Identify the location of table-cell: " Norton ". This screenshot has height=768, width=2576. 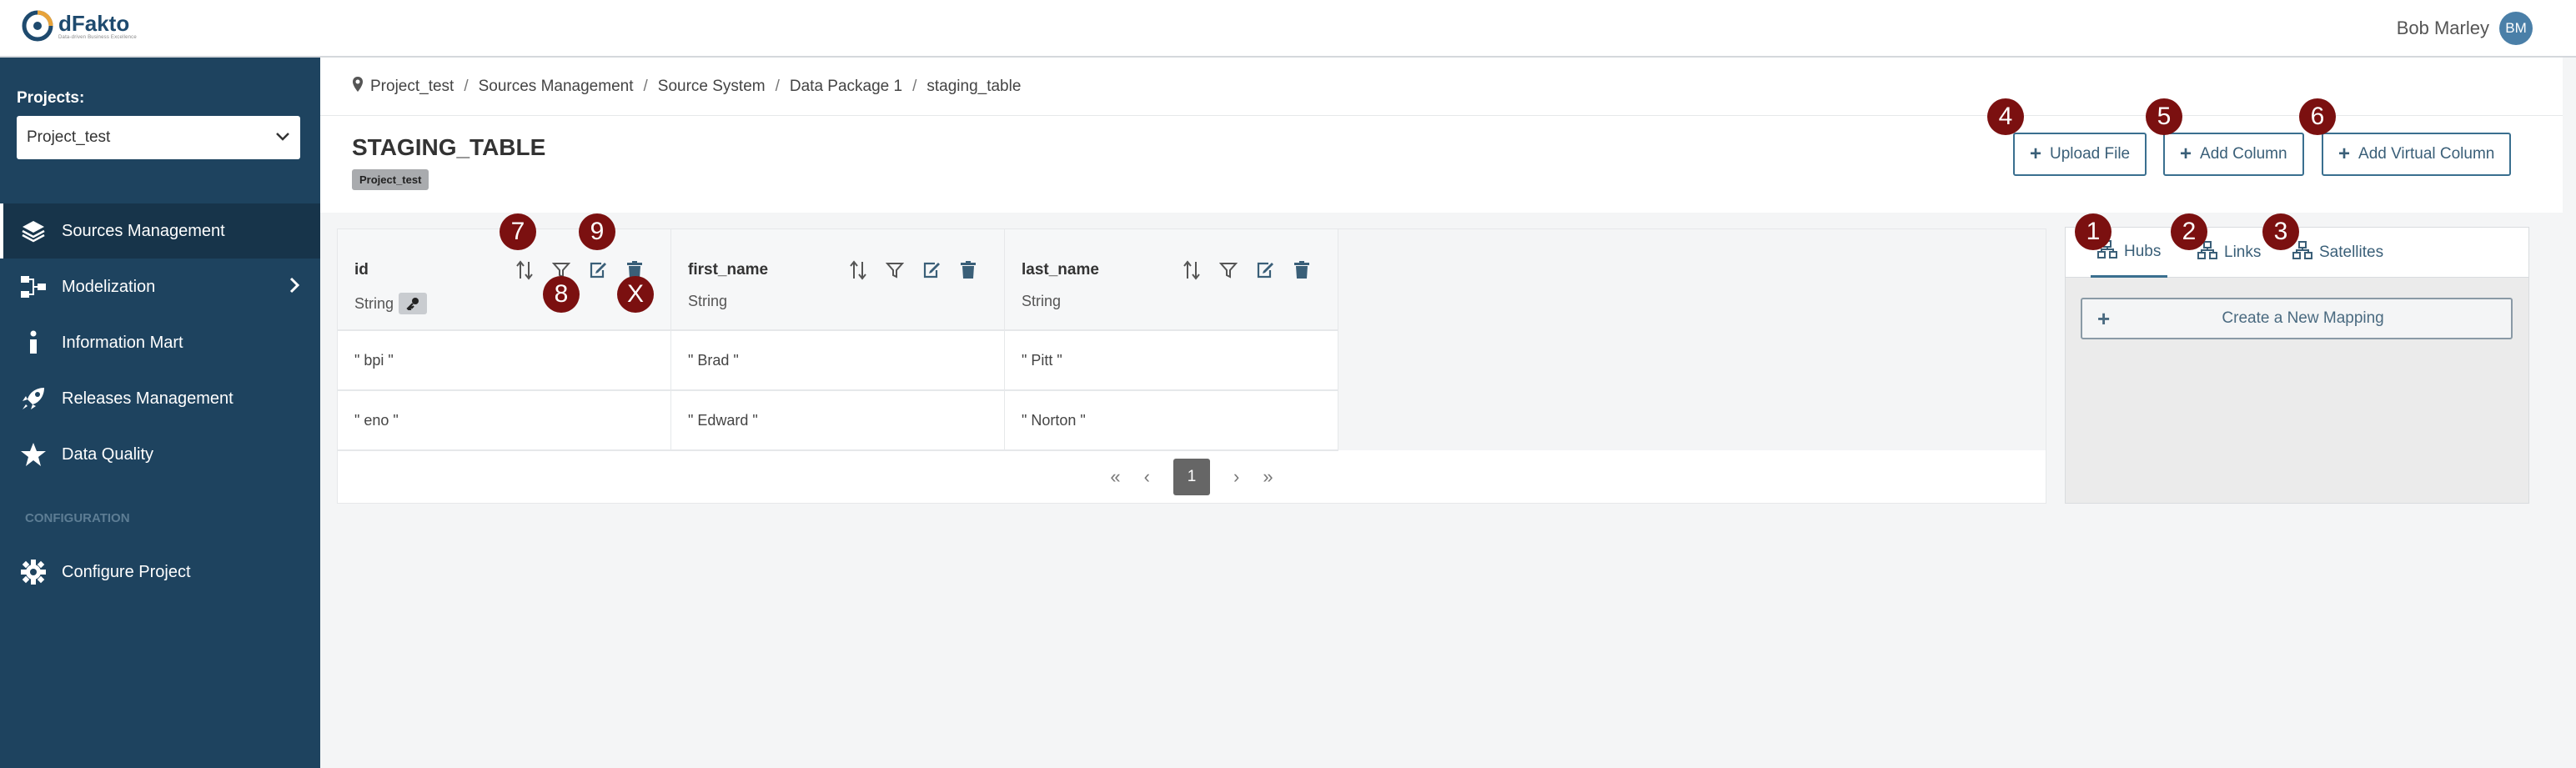
(1171, 421).